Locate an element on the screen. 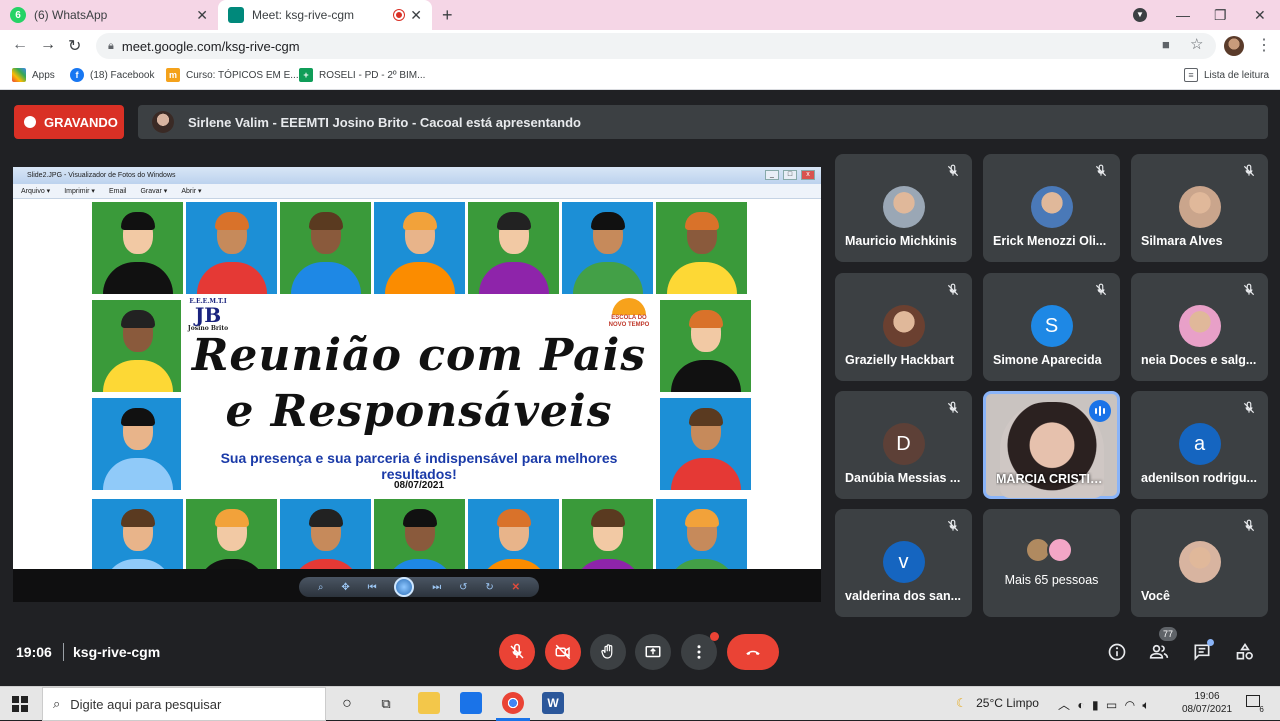 The height and width of the screenshot is (721, 1280). forward-icon: → is located at coordinates (48, 45).